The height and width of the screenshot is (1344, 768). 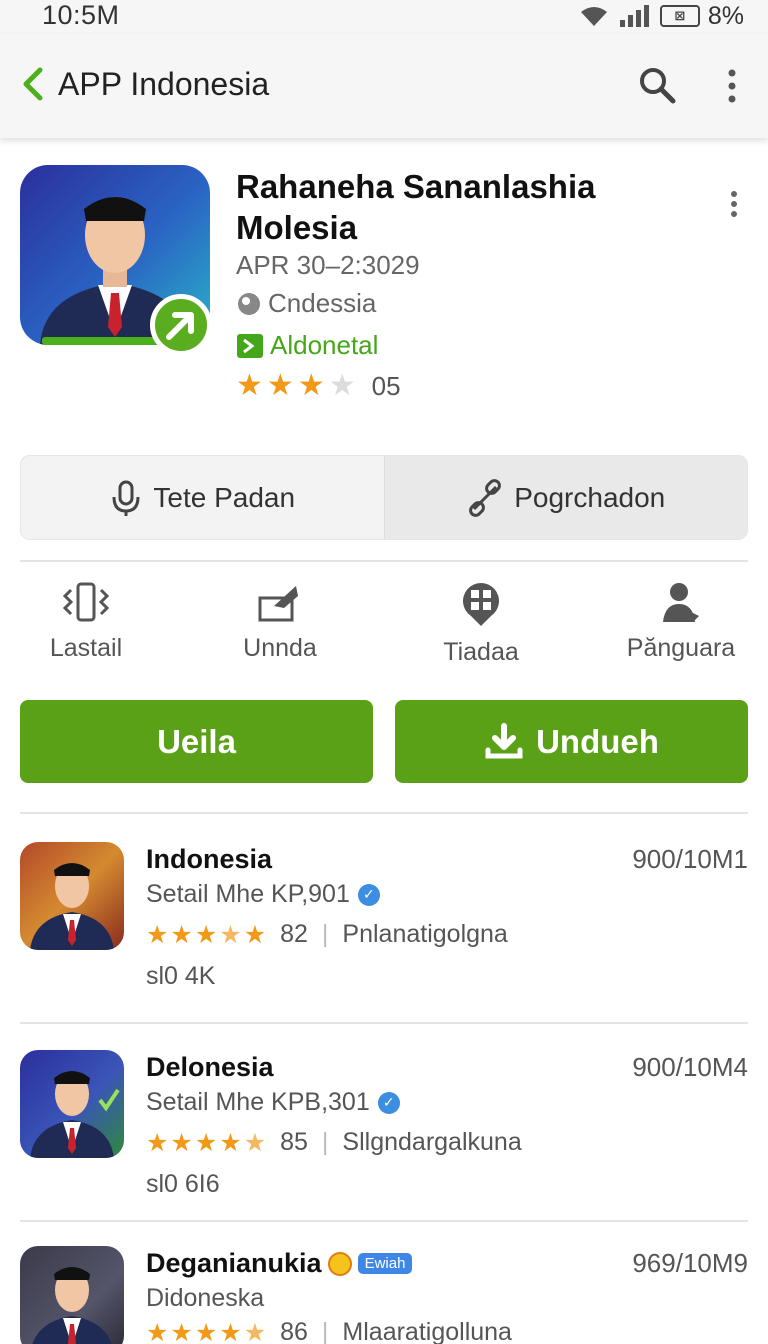 I want to click on app-name: Rahaneha Sananlashia Molesia, so click(x=466, y=207).